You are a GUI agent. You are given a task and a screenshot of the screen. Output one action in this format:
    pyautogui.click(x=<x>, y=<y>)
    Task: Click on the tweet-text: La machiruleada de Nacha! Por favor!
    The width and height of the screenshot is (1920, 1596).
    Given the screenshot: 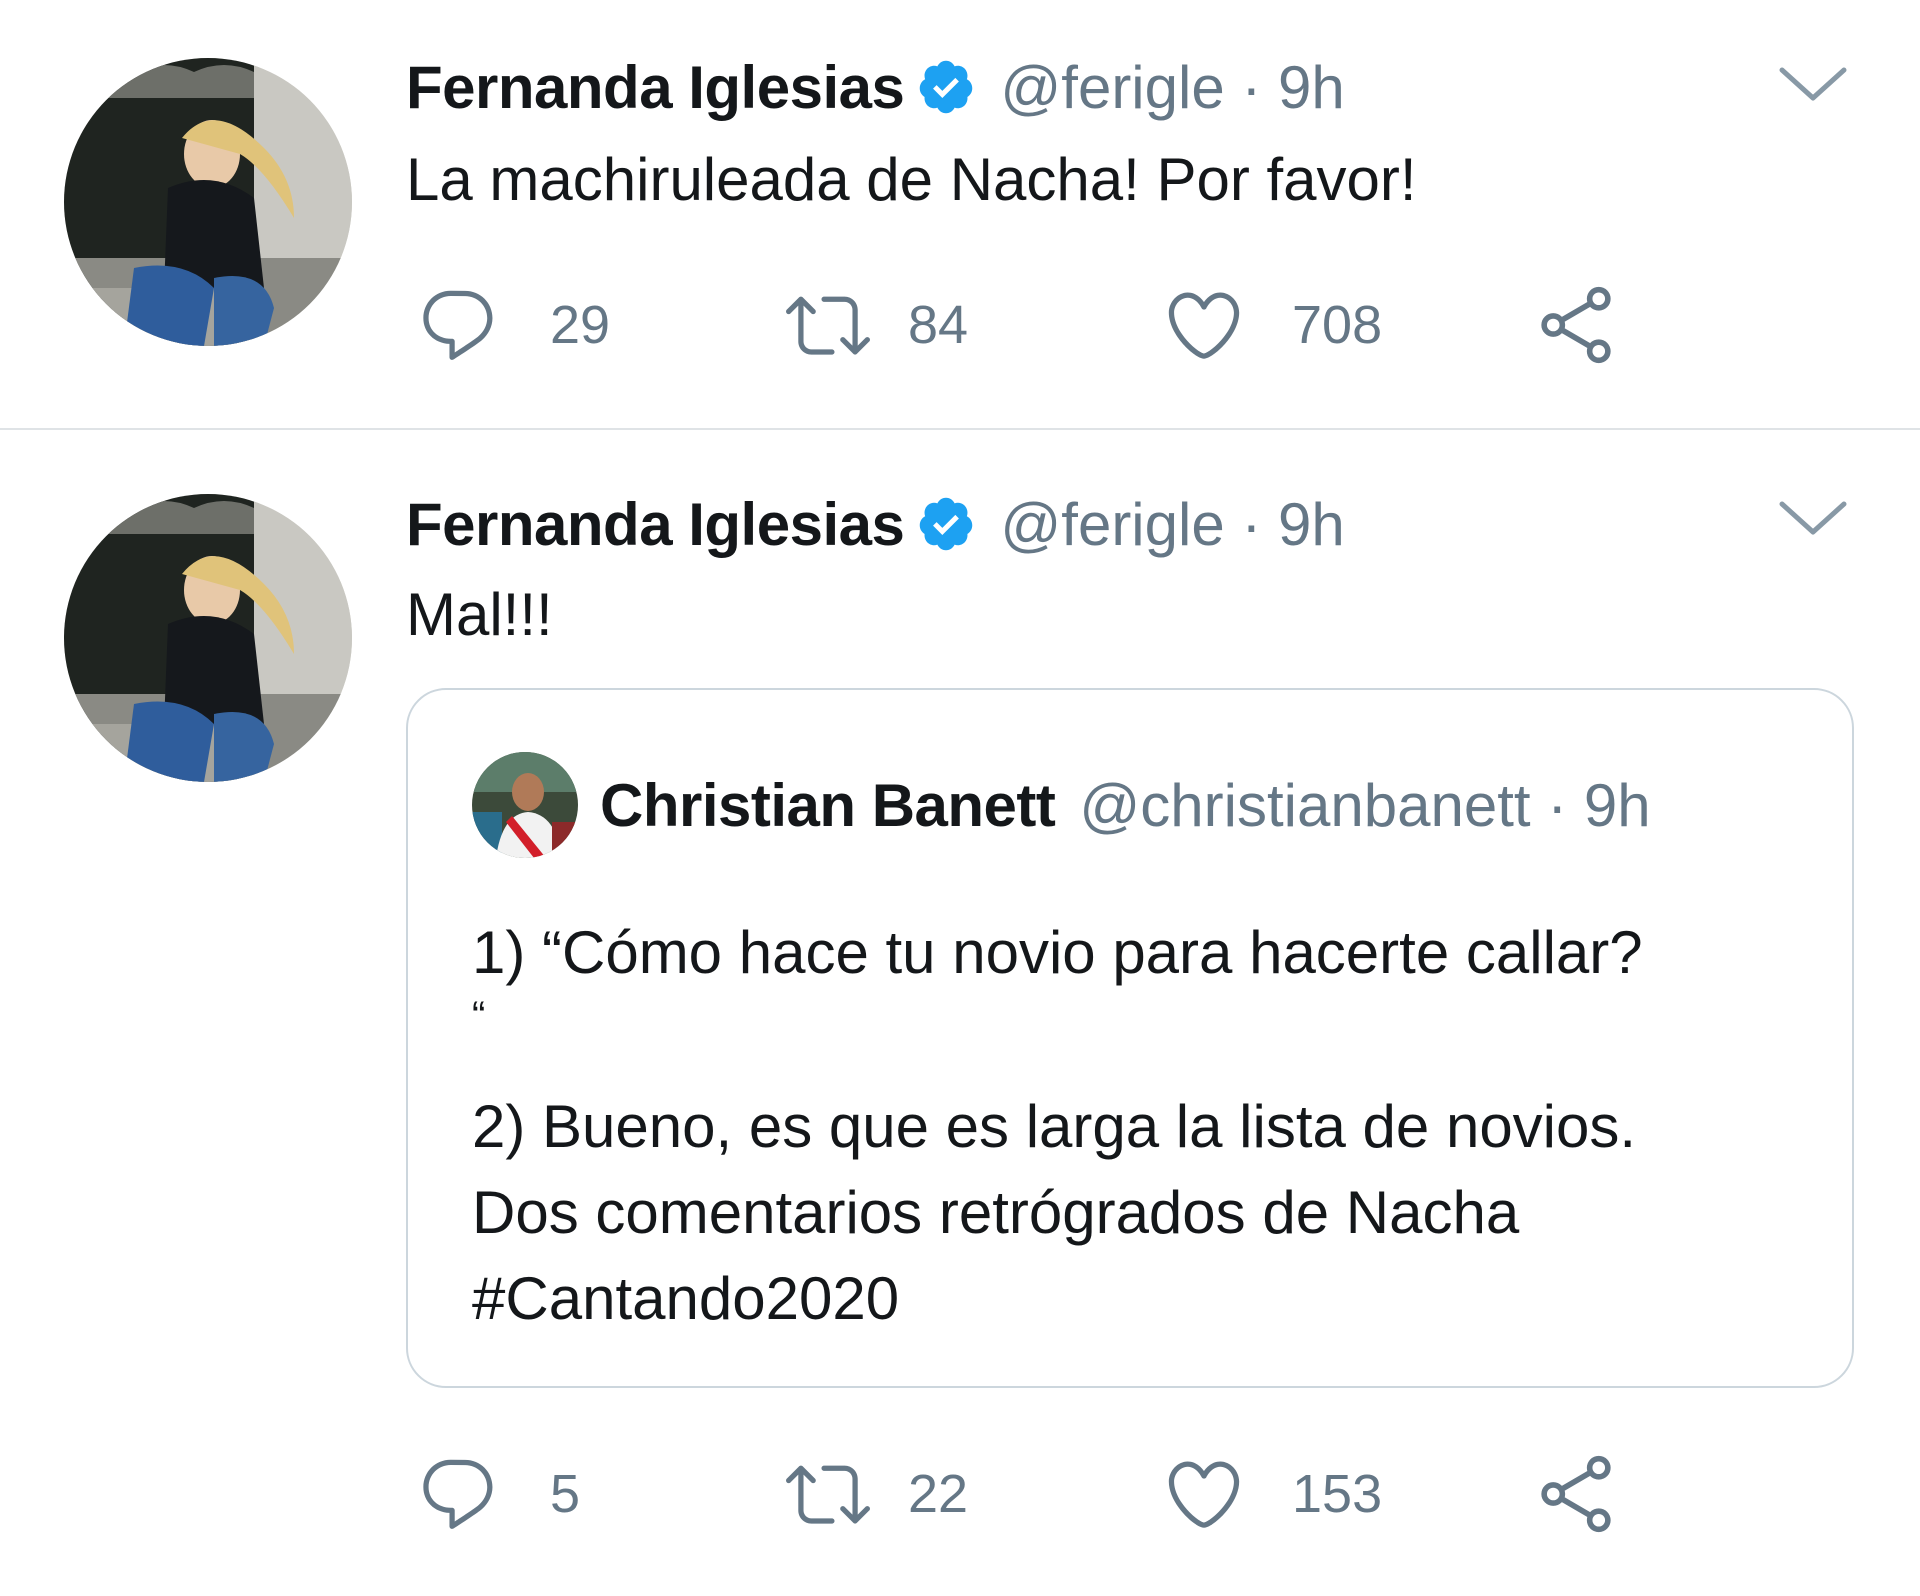 What is the action you would take?
    pyautogui.click(x=911, y=179)
    